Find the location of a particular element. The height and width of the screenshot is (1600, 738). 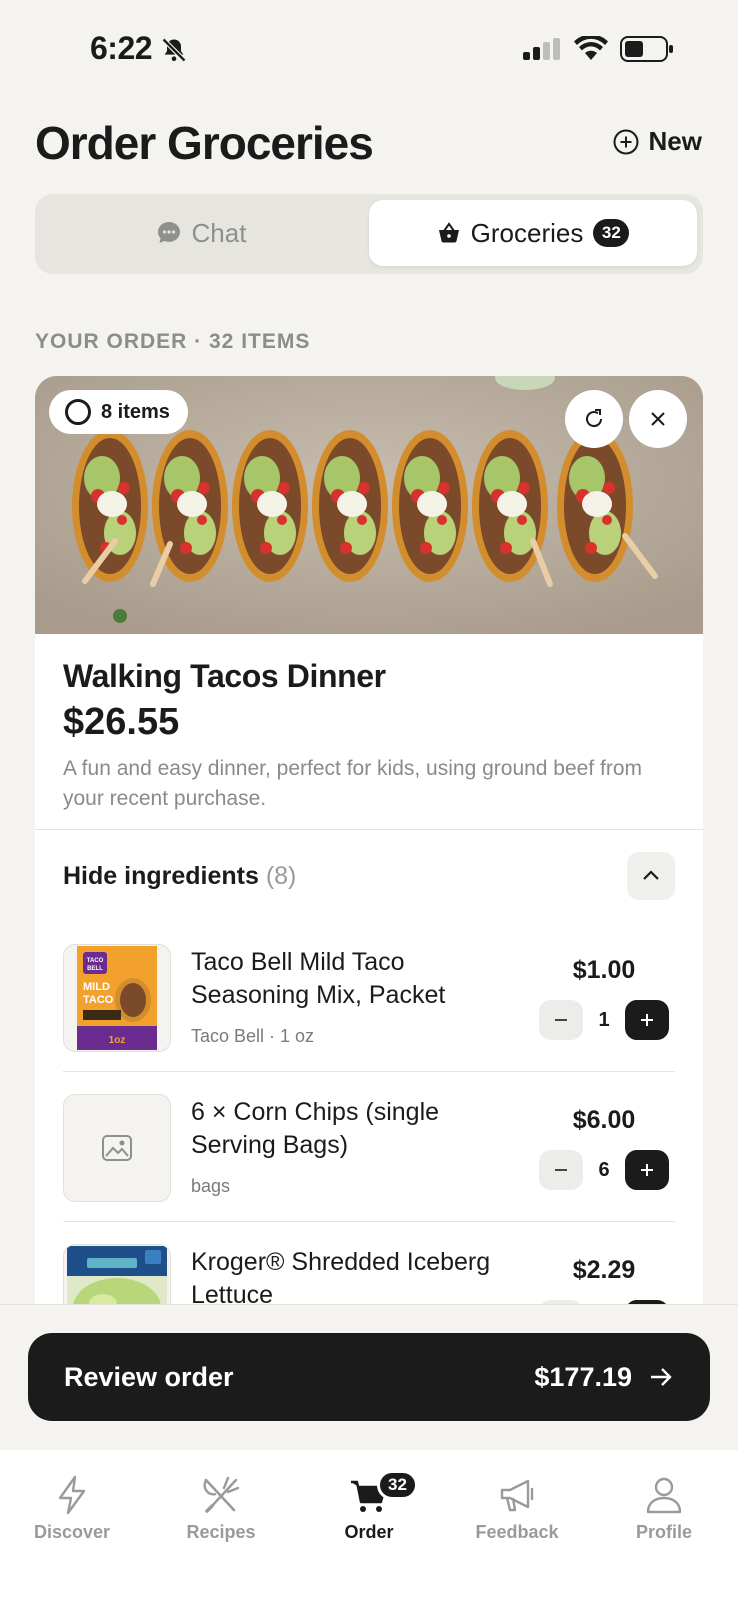

ingredients-toggle-label: Hide ingredients (8) is located at coordinates (179, 876).